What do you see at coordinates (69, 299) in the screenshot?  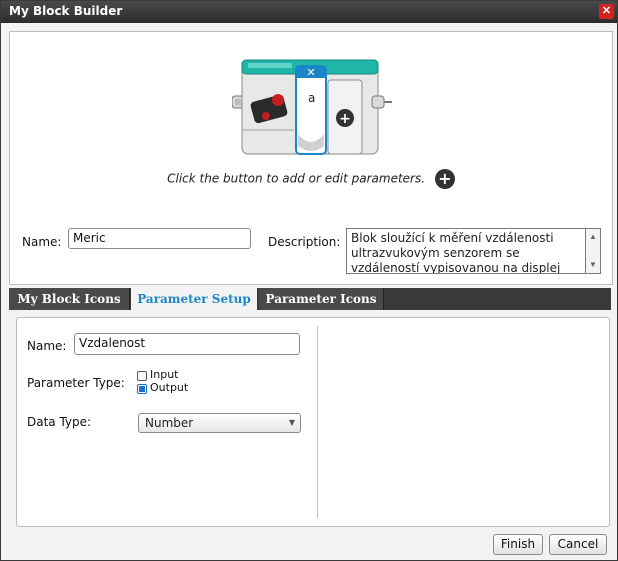 I see `tab-my-block-icons: My Block Icons` at bounding box center [69, 299].